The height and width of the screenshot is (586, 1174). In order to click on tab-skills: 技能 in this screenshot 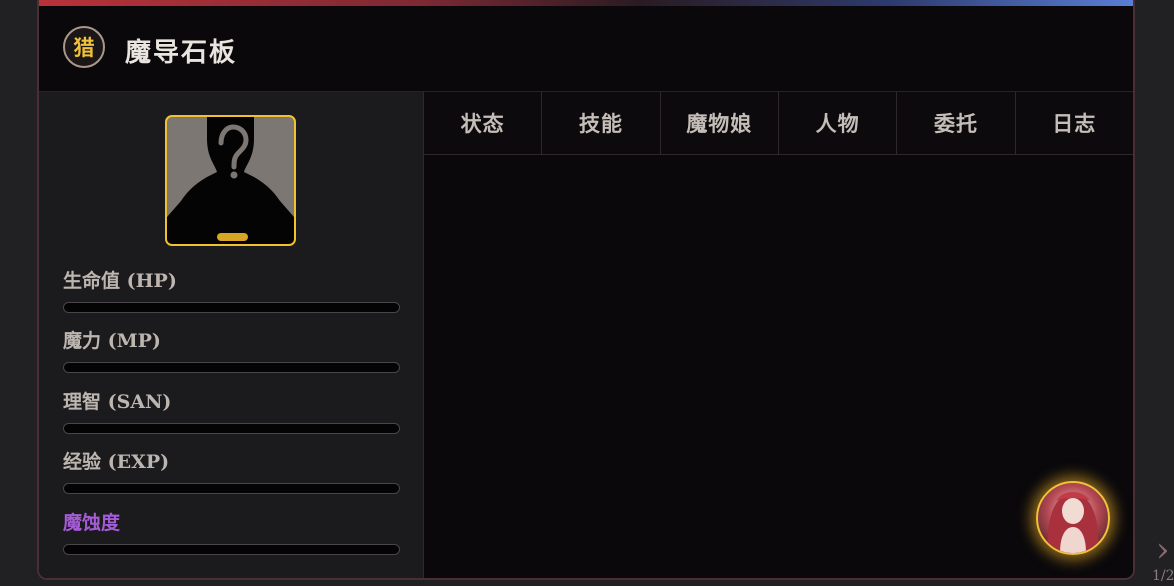, I will do `click(601, 123)`.